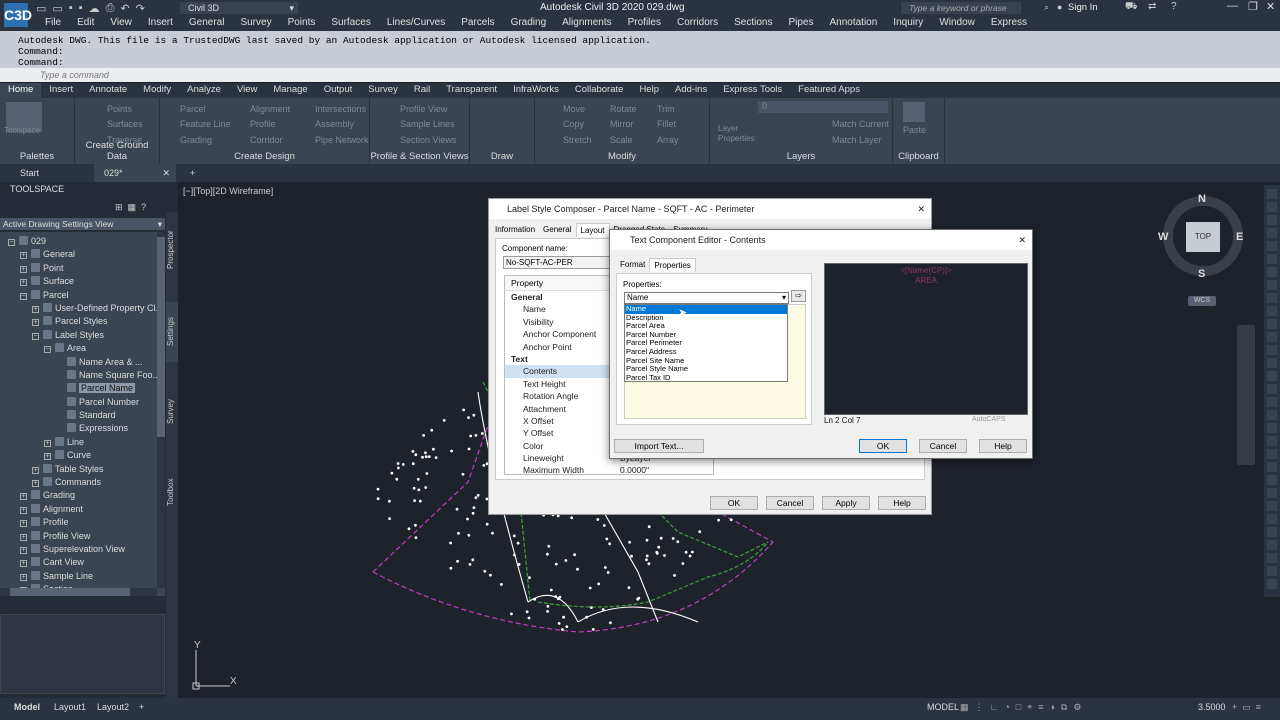 The image size is (1280, 720). What do you see at coordinates (798, 296) in the screenshot?
I see `insert-property-icon: ⇨` at bounding box center [798, 296].